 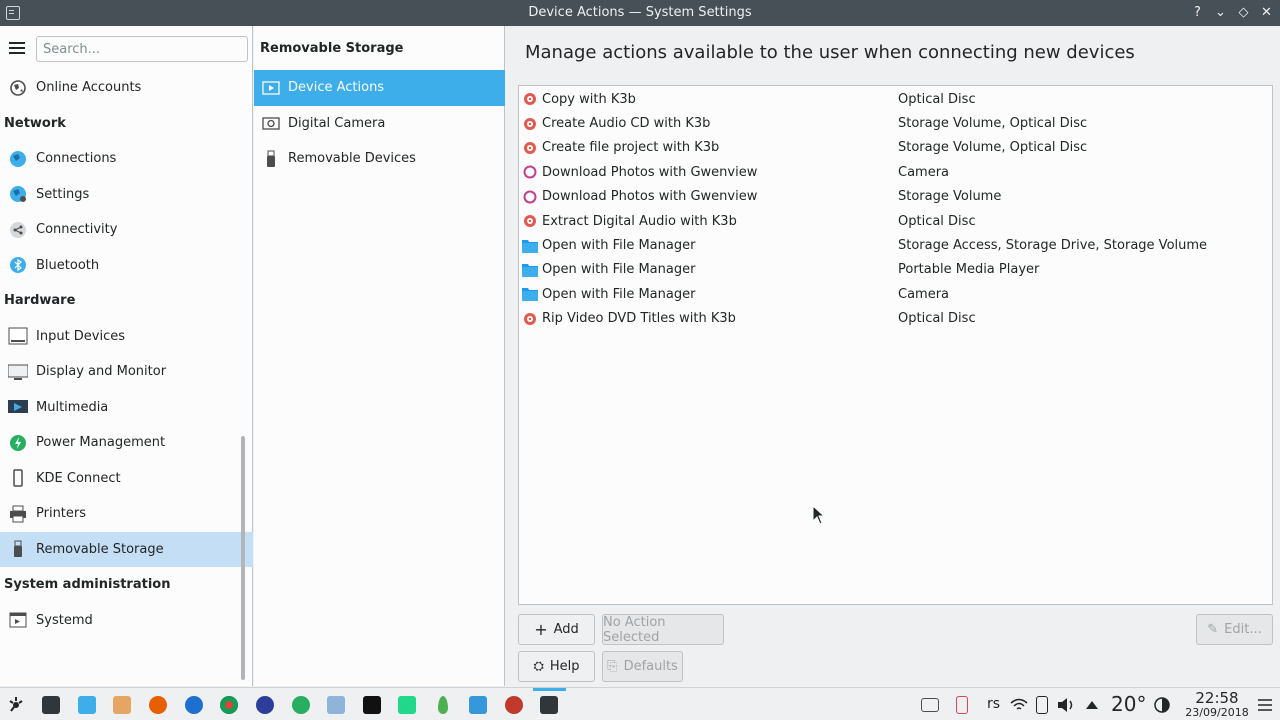 What do you see at coordinates (78, 478) in the screenshot?
I see `sidebar-item-label: KDE Connect` at bounding box center [78, 478].